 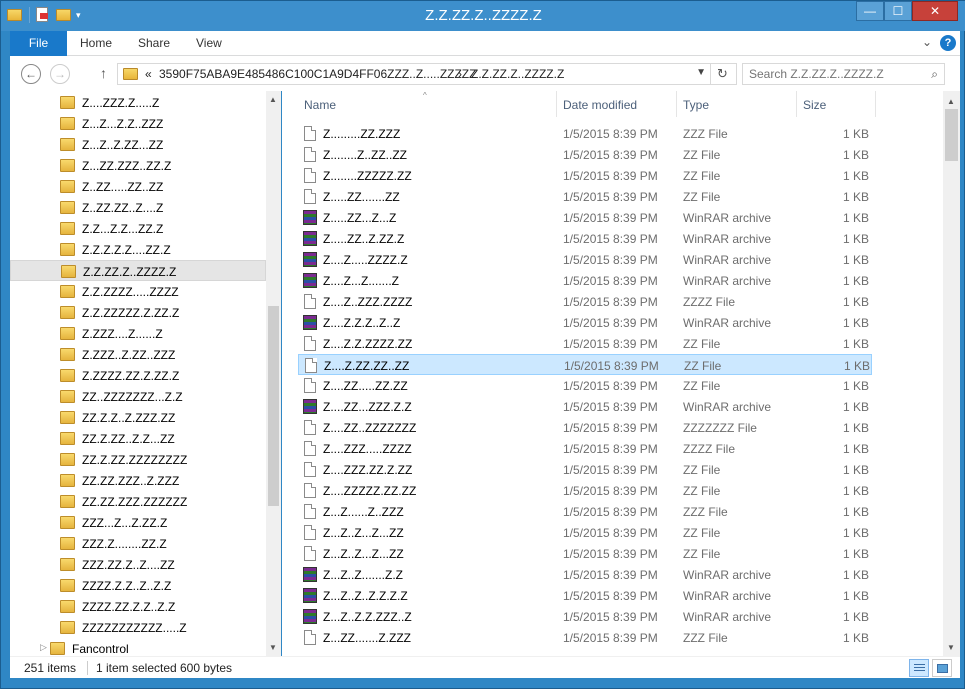 I want to click on tab-share: Share, so click(x=154, y=43).